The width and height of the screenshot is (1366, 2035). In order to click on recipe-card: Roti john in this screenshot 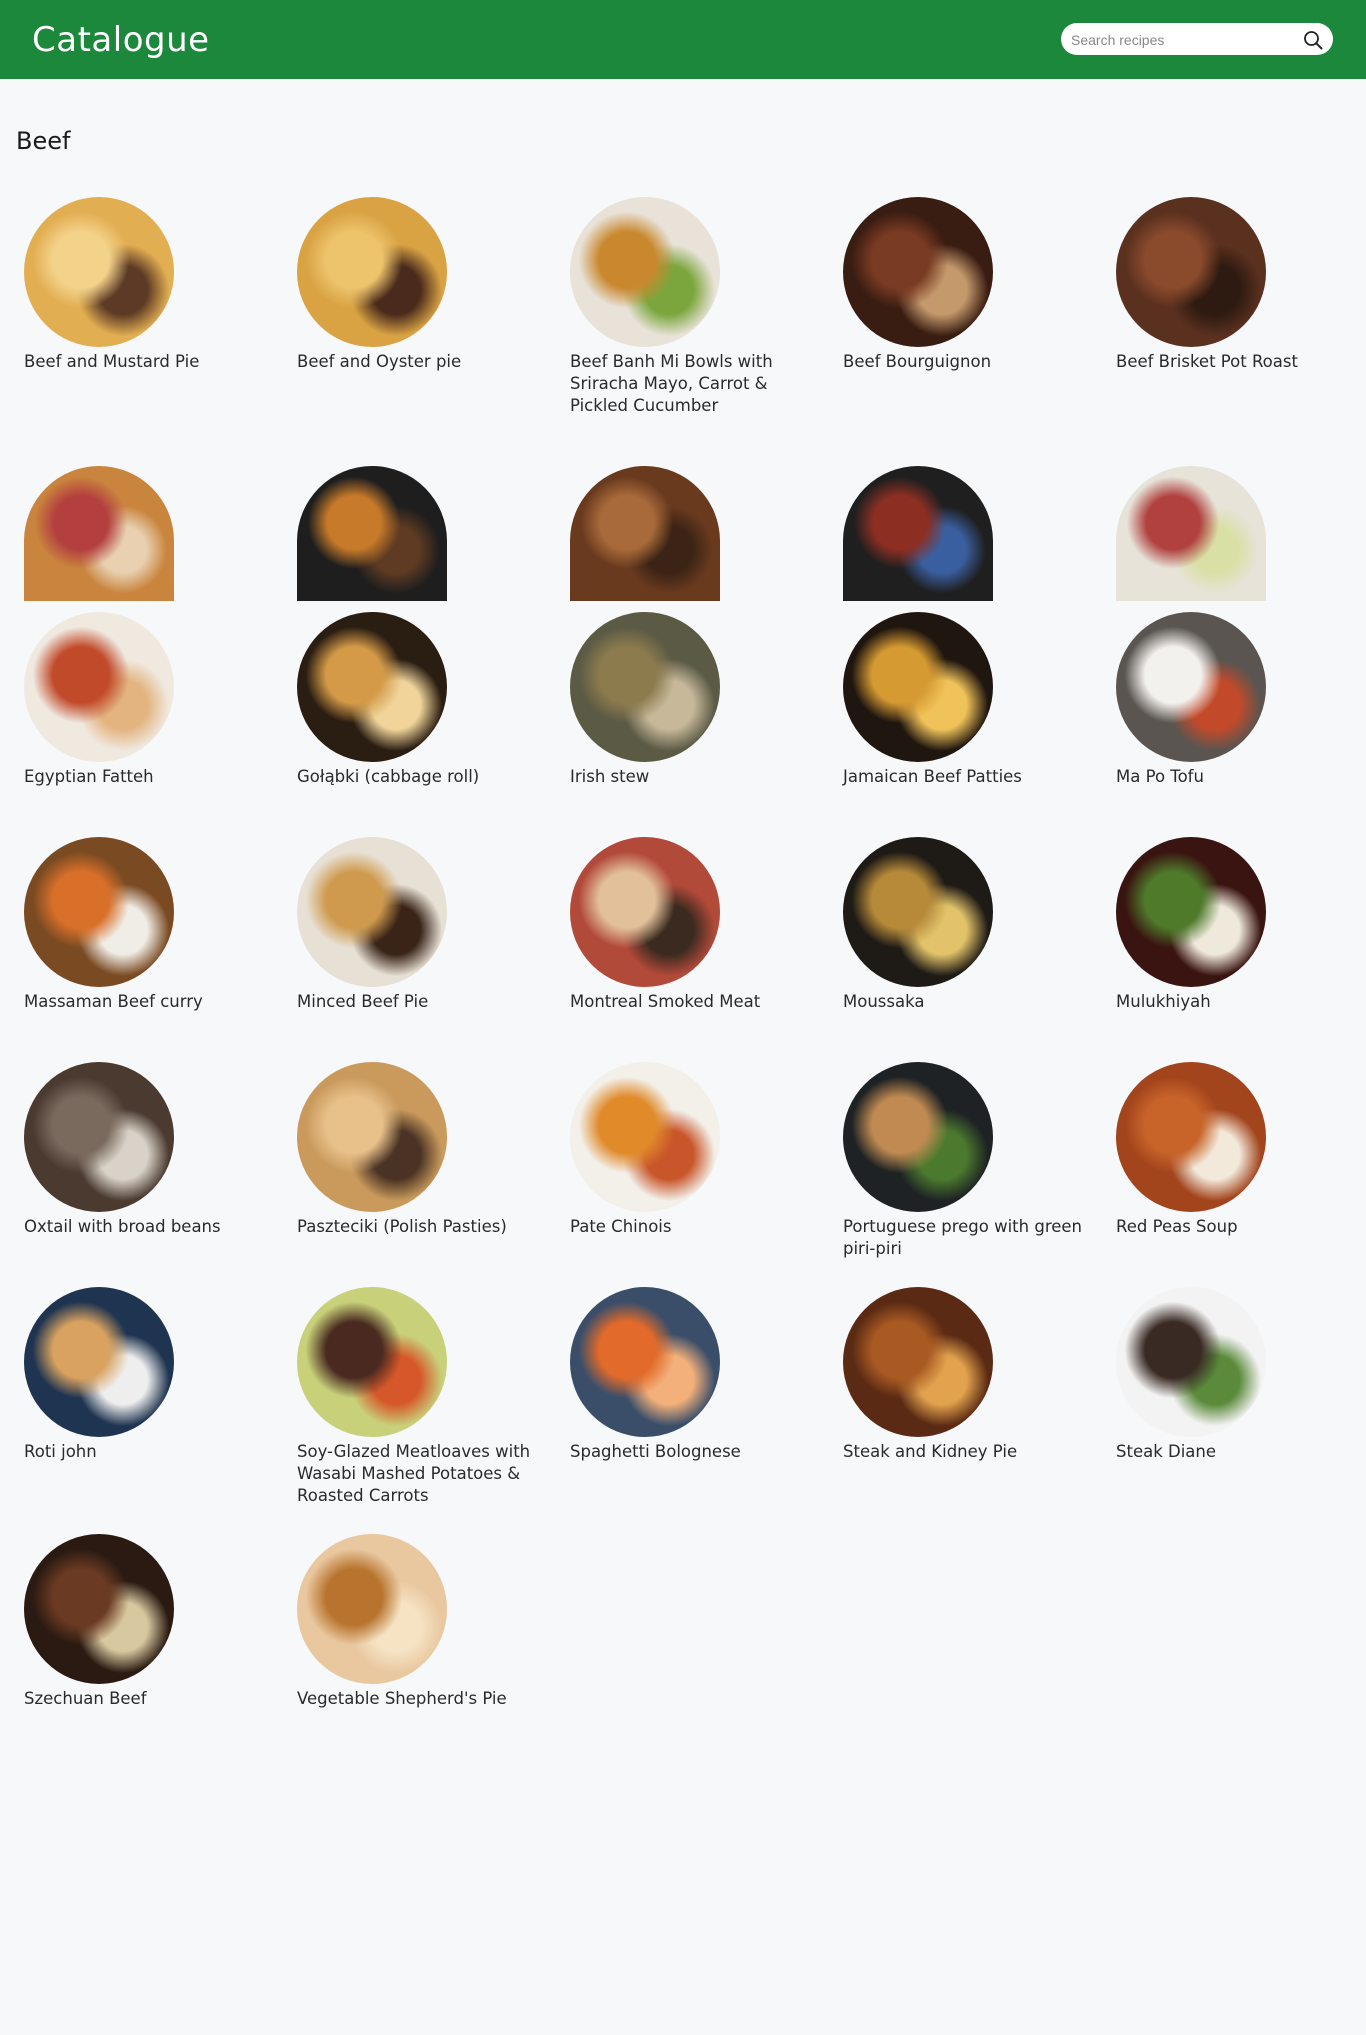, I will do `click(136, 1375)`.